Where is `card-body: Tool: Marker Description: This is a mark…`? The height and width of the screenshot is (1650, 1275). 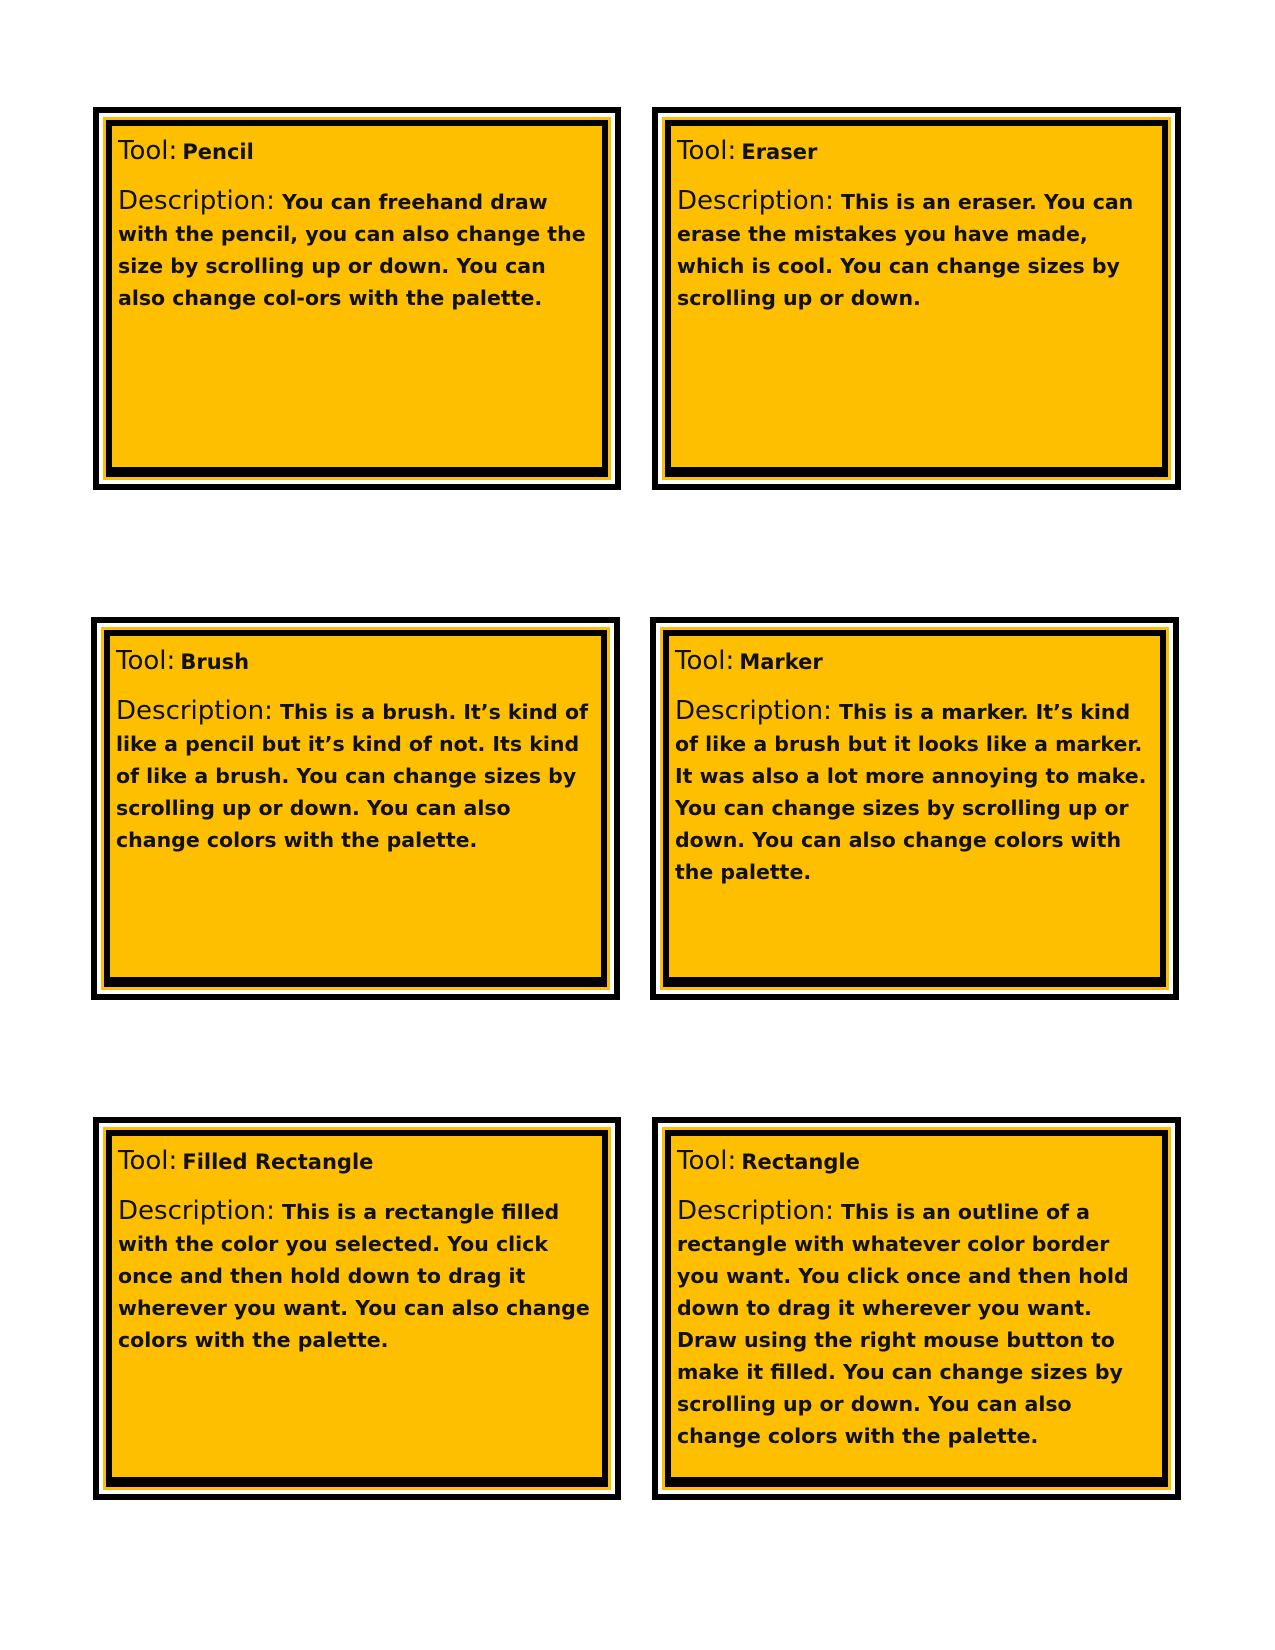 card-body: Tool: Marker Description: This is a mark… is located at coordinates (914, 806).